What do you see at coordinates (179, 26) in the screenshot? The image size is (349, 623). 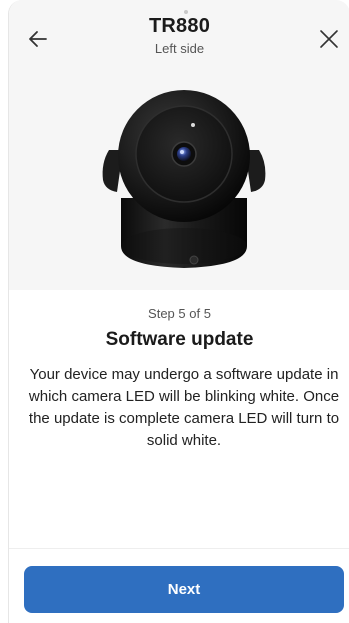 I see `page-title: TR880` at bounding box center [179, 26].